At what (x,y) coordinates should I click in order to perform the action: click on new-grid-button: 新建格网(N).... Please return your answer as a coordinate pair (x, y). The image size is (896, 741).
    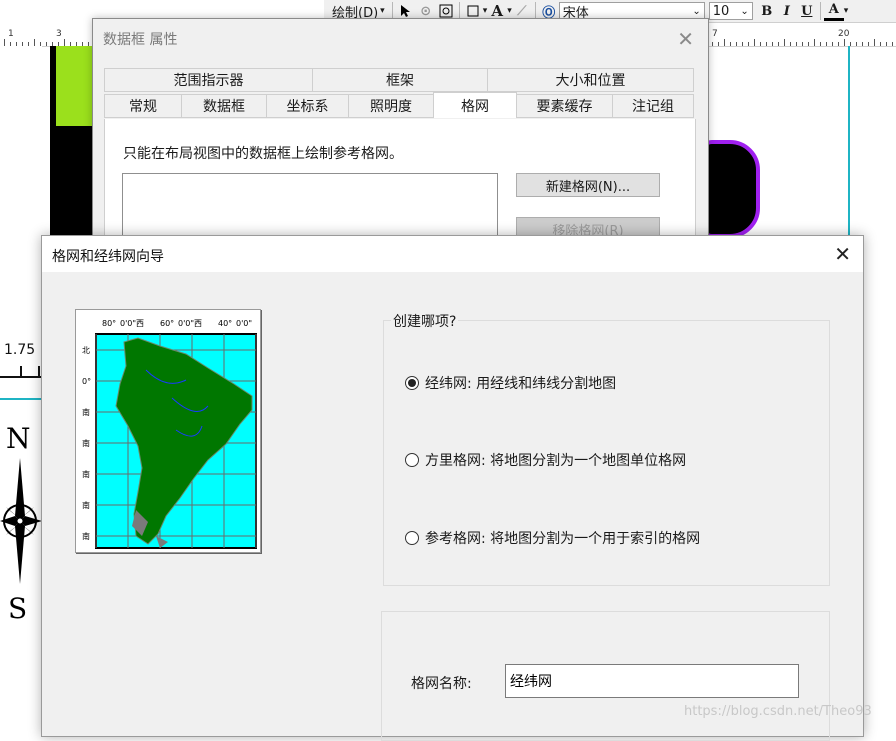
    Looking at the image, I should click on (588, 185).